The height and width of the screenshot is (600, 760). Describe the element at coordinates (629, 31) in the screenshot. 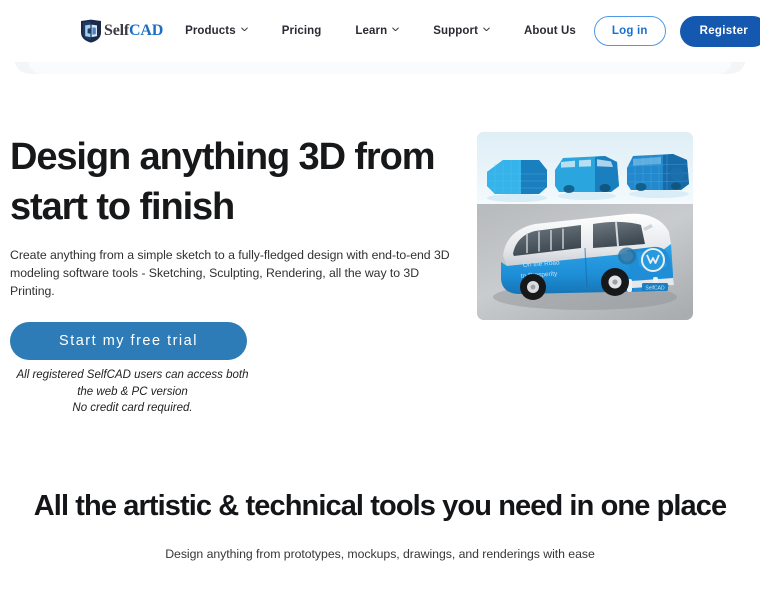

I see `login-button: Log in` at that location.